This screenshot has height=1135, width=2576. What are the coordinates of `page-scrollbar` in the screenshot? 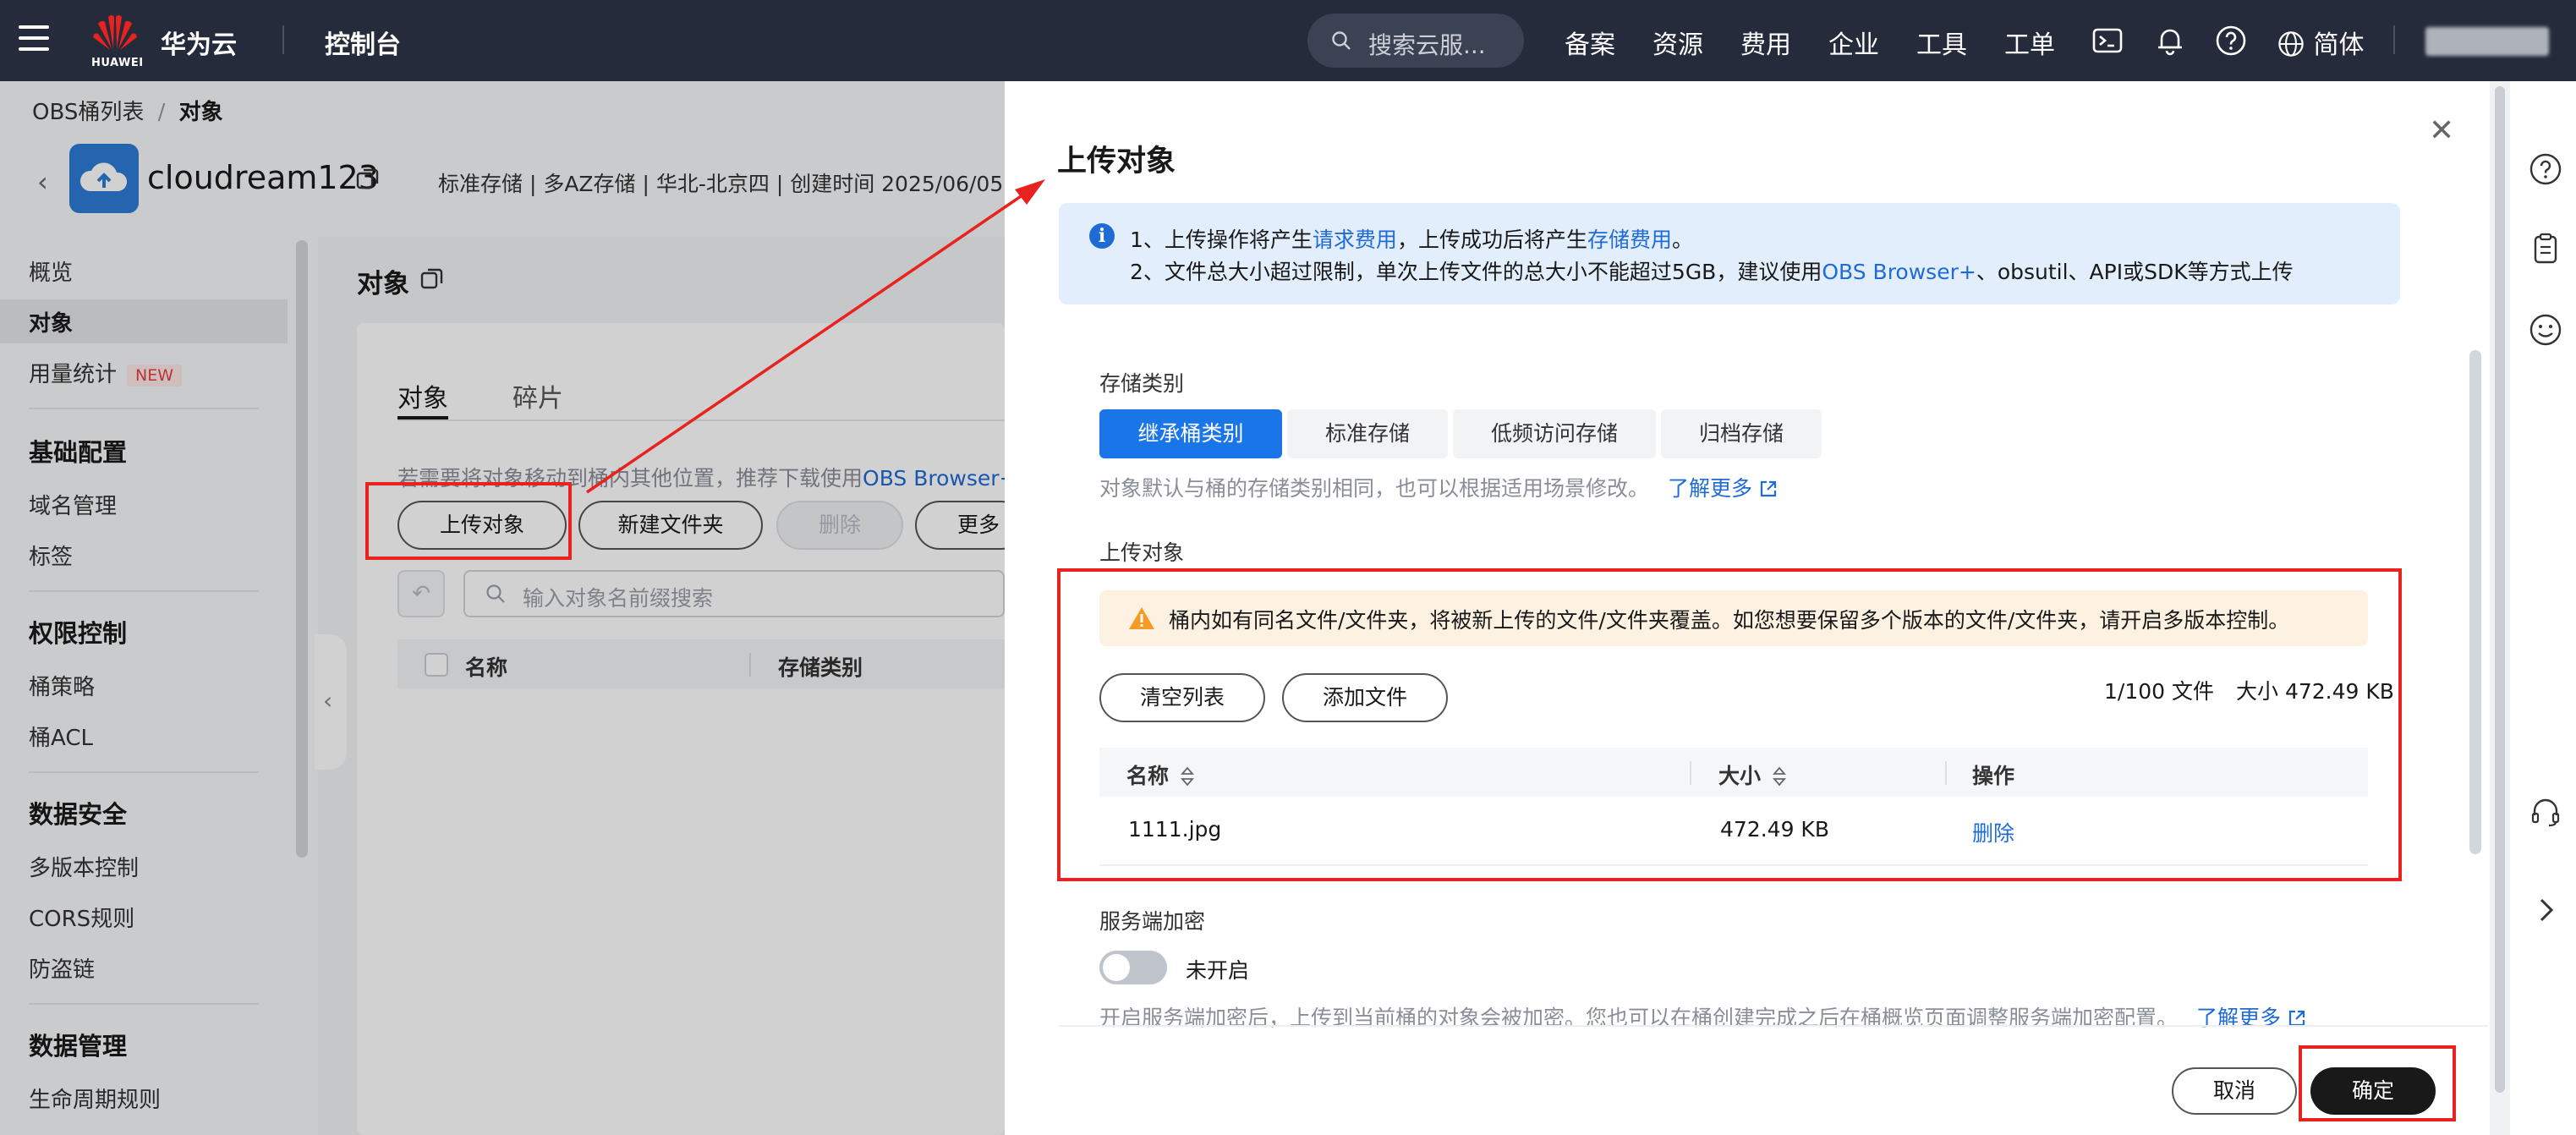 It's located at (2500, 608).